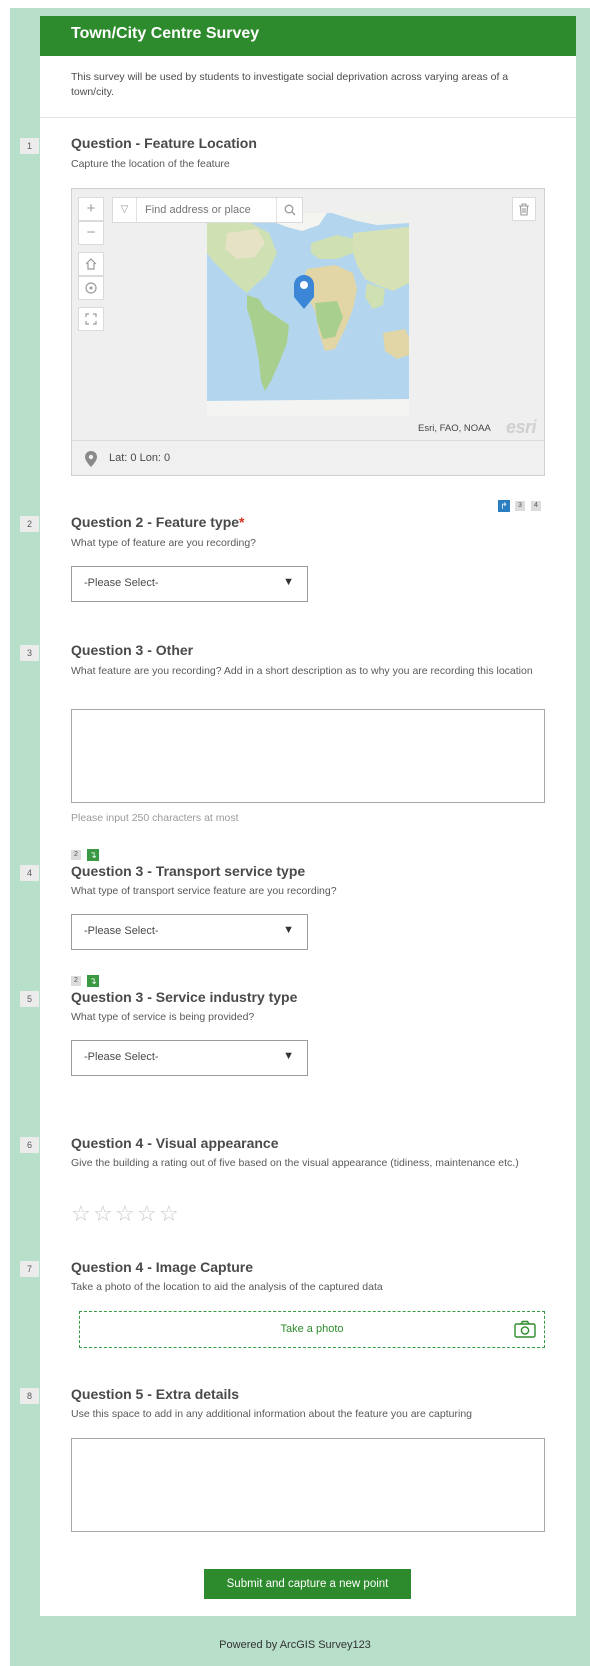  What do you see at coordinates (132, 650) in the screenshot?
I see `question-title: Question 3 - Other` at bounding box center [132, 650].